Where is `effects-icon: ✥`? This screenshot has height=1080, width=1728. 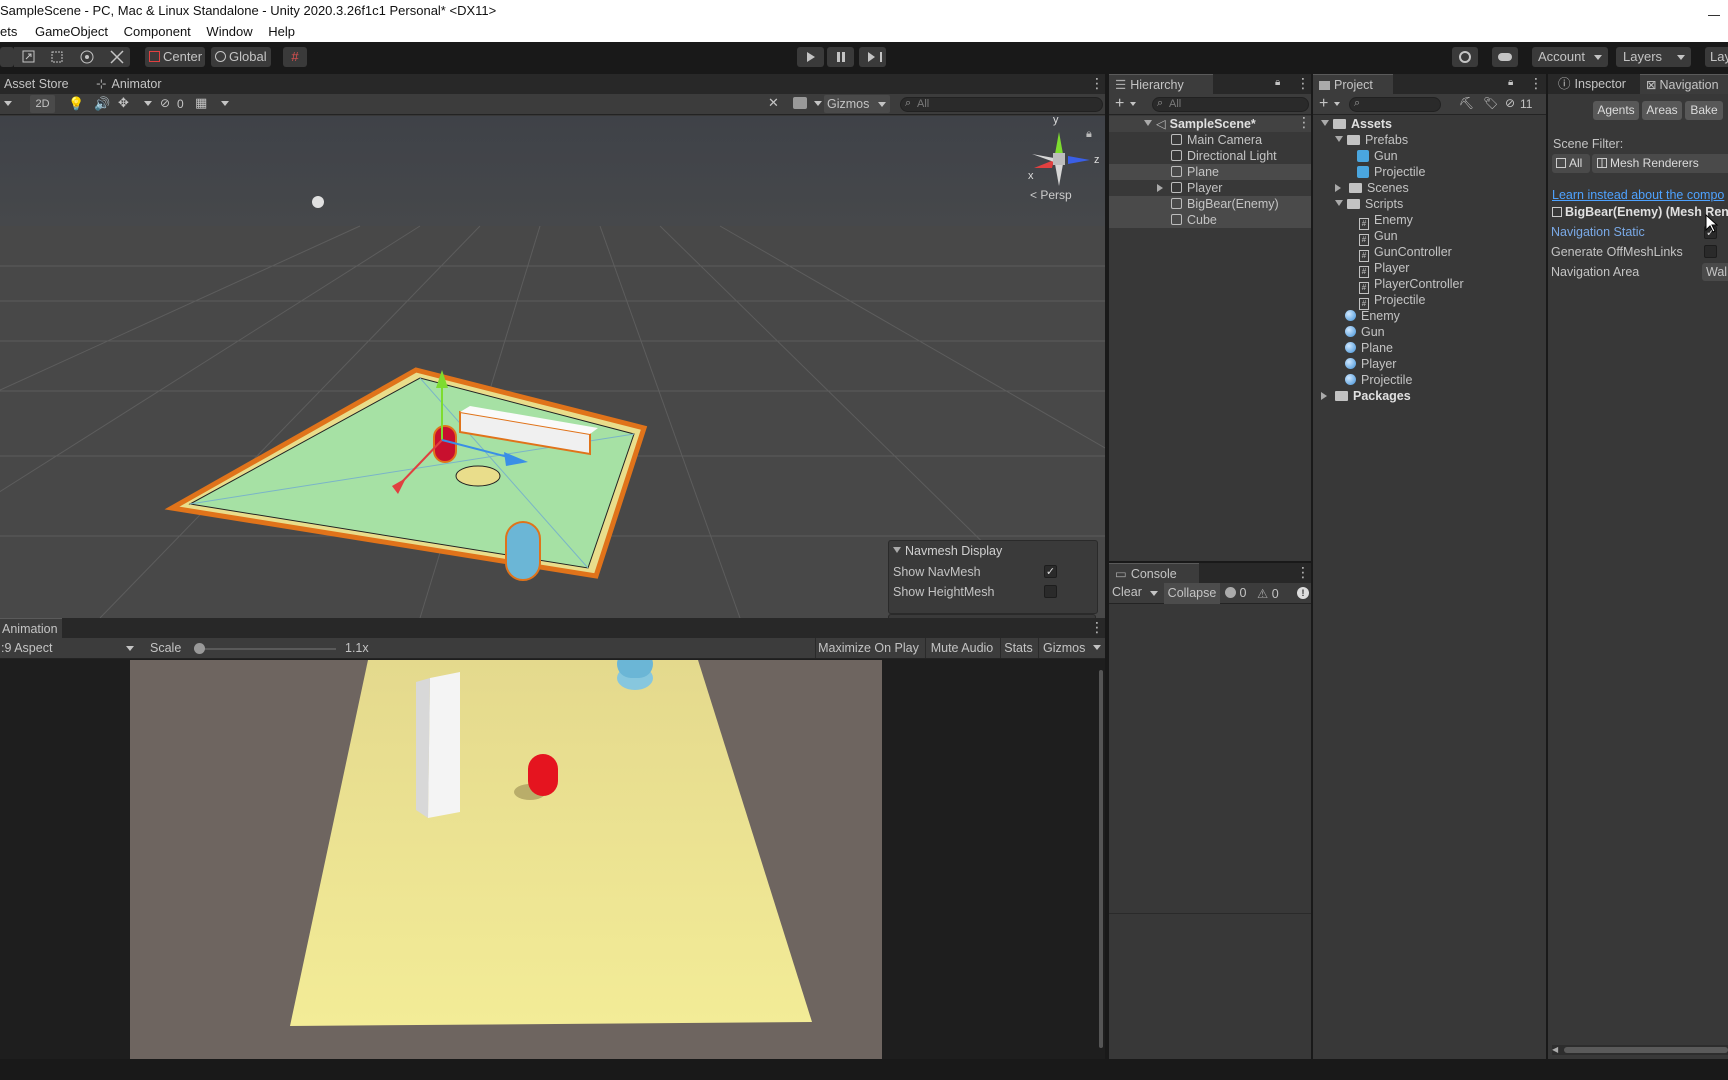
effects-icon: ✥ is located at coordinates (123, 103).